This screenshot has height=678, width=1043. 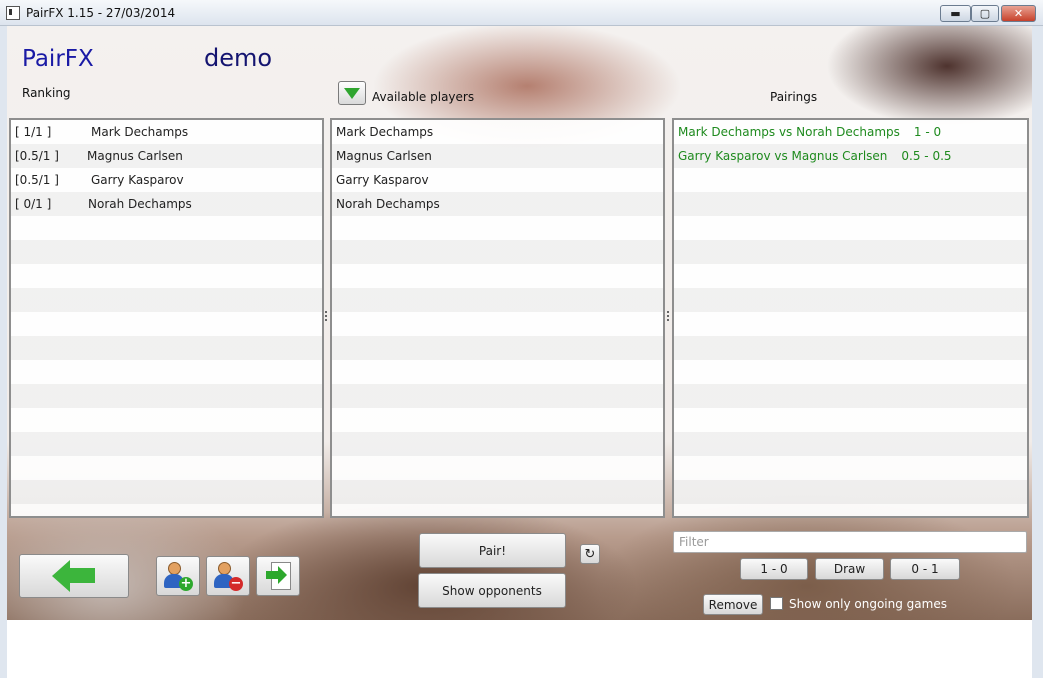 I want to click on ranking-row: [ 1/1 ] Mark Dechamps, so click(x=166, y=132).